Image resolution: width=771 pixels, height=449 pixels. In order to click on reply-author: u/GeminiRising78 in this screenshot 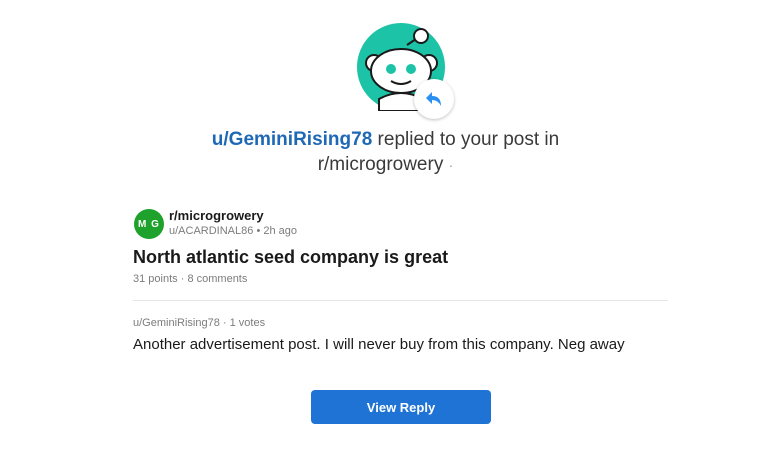, I will do `click(176, 323)`.